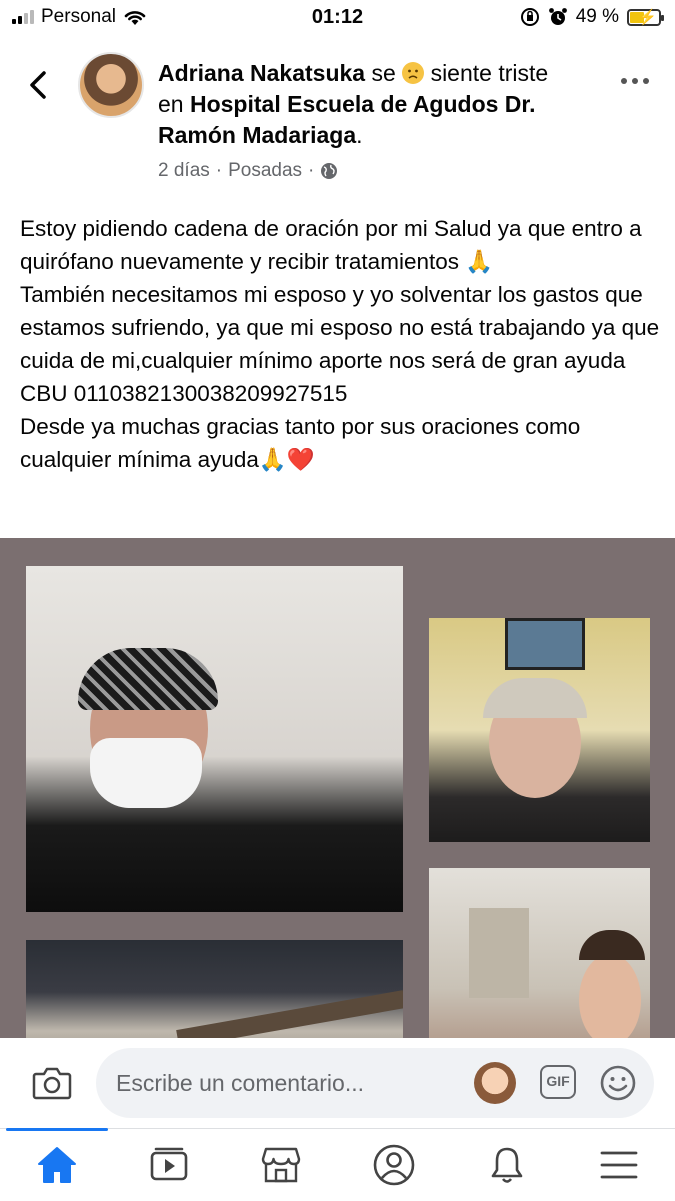  I want to click on bottom-tab-bar, so click(337, 1164).